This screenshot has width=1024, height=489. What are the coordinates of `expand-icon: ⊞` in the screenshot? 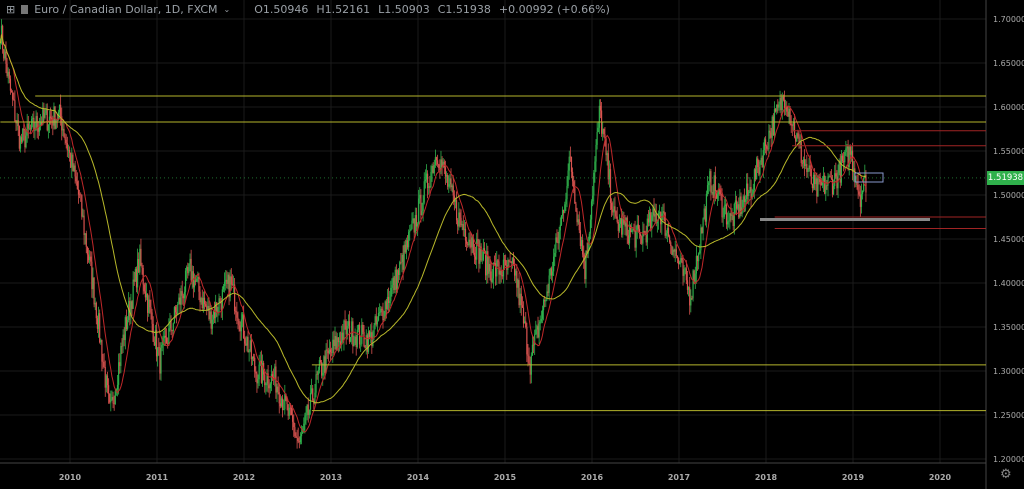 It's located at (10, 9).